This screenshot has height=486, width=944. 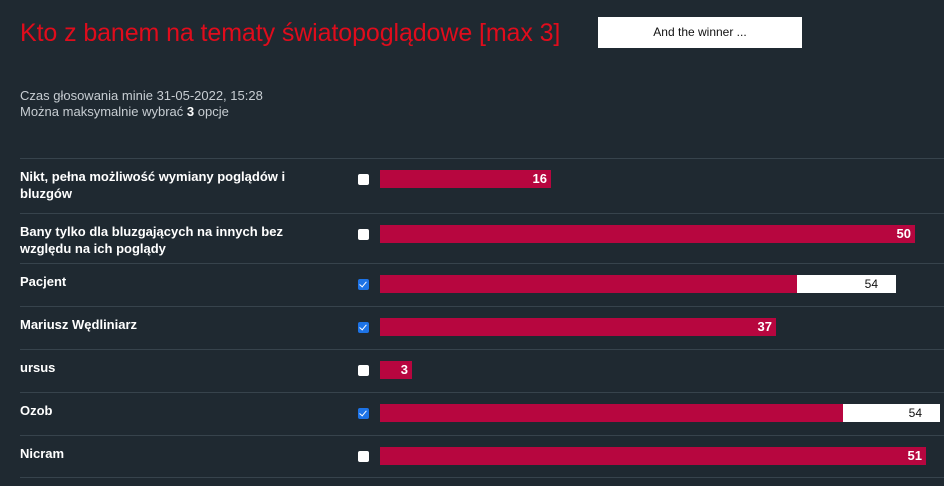 I want to click on vote-bar: 16, so click(x=465, y=179).